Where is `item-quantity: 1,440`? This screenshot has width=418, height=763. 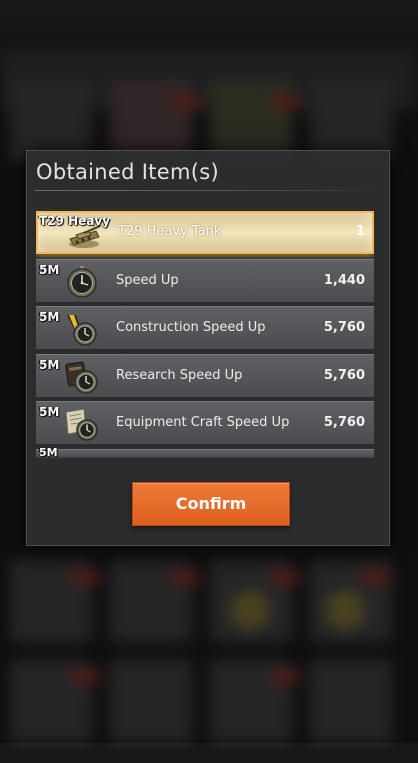 item-quantity: 1,440 is located at coordinates (344, 280).